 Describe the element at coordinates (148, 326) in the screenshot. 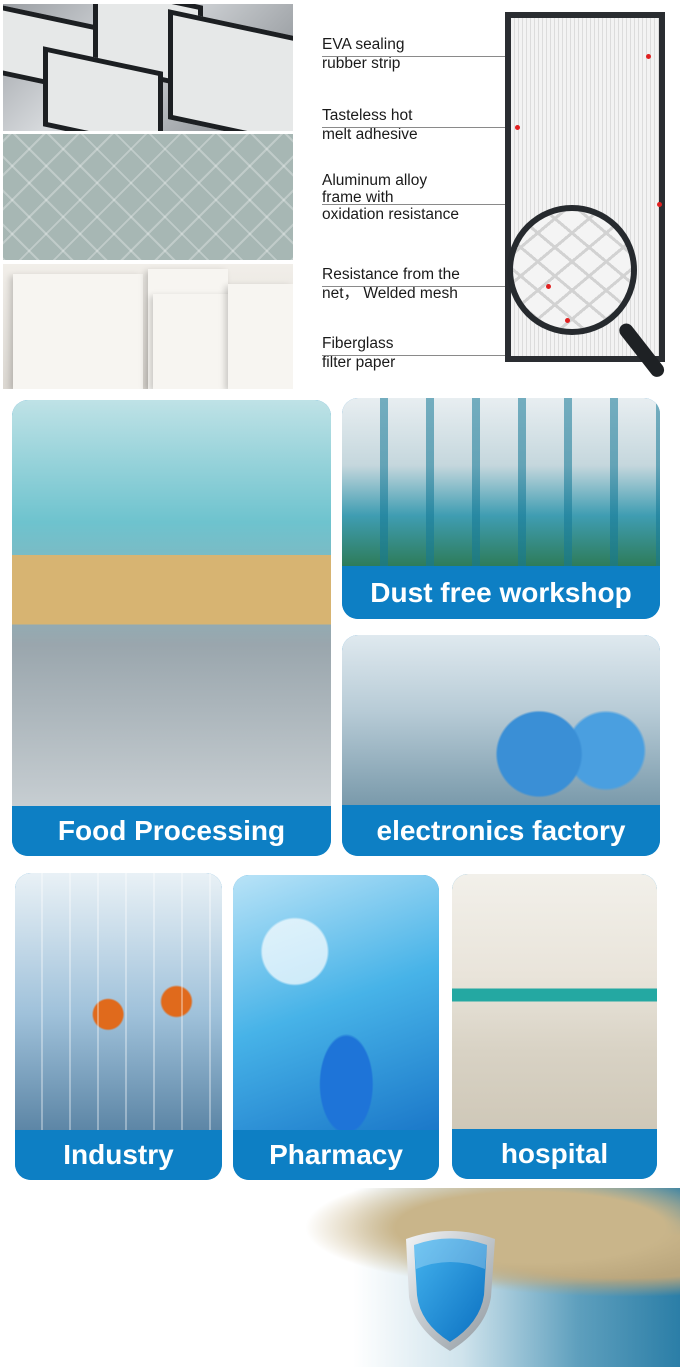

I see `filter-paper-sheets-photo` at that location.